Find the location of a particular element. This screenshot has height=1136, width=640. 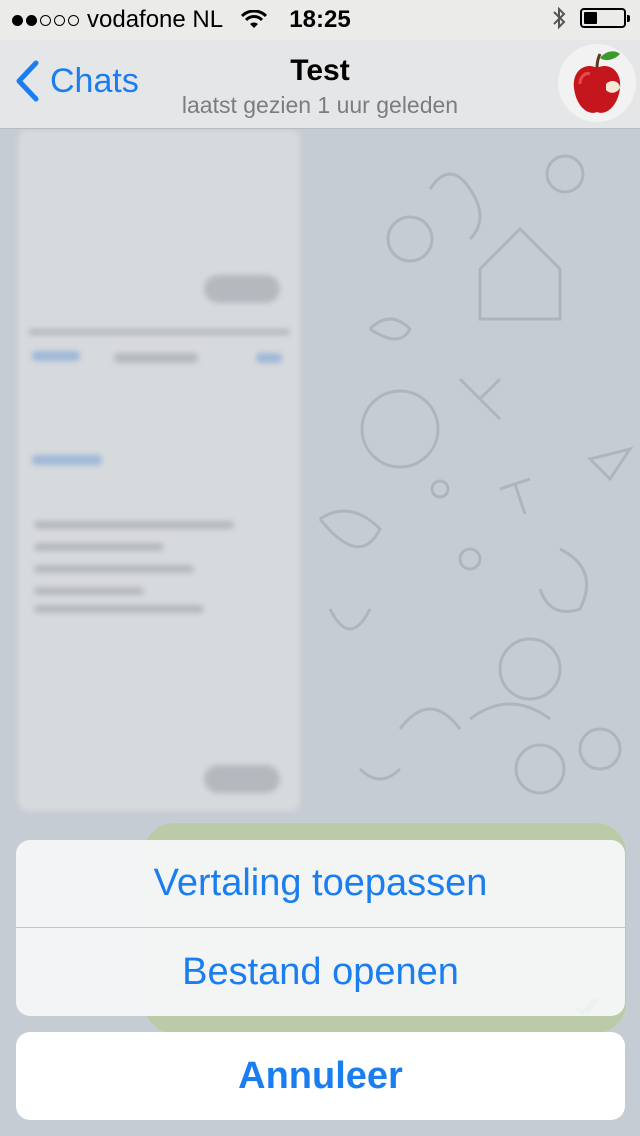

clock: 18:25 is located at coordinates (320, 19).